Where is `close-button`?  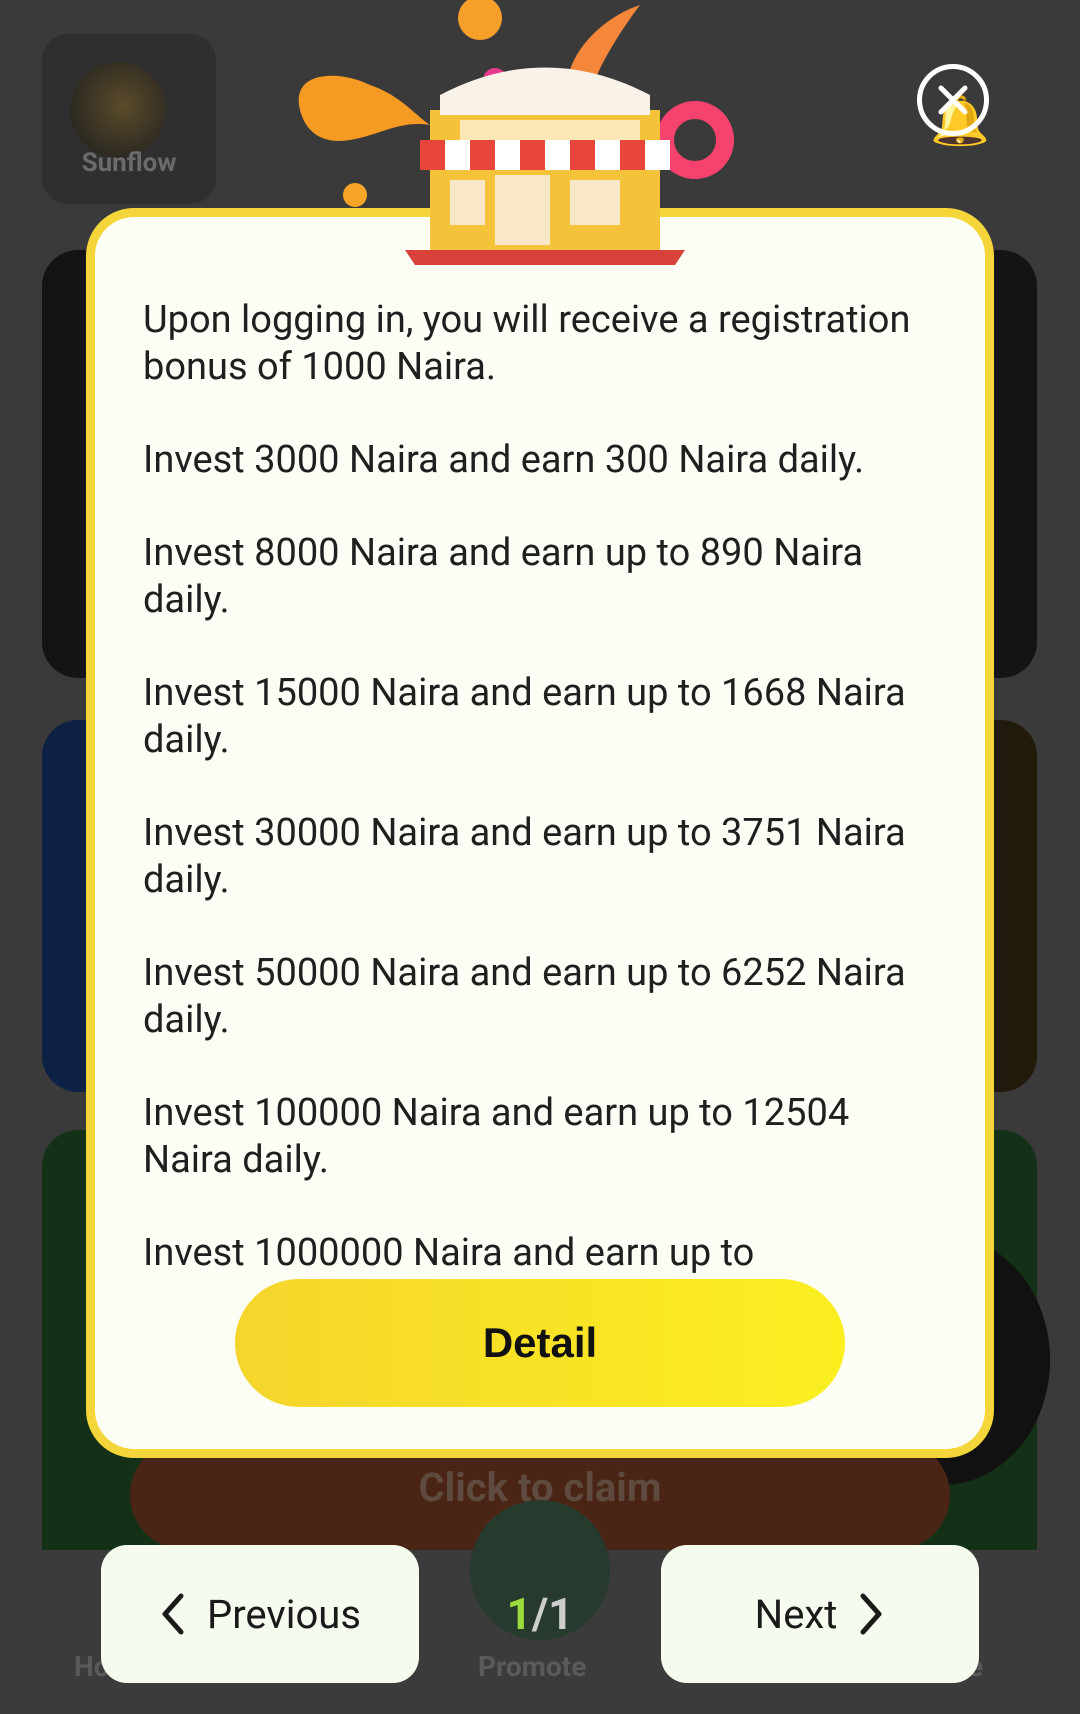 close-button is located at coordinates (953, 100).